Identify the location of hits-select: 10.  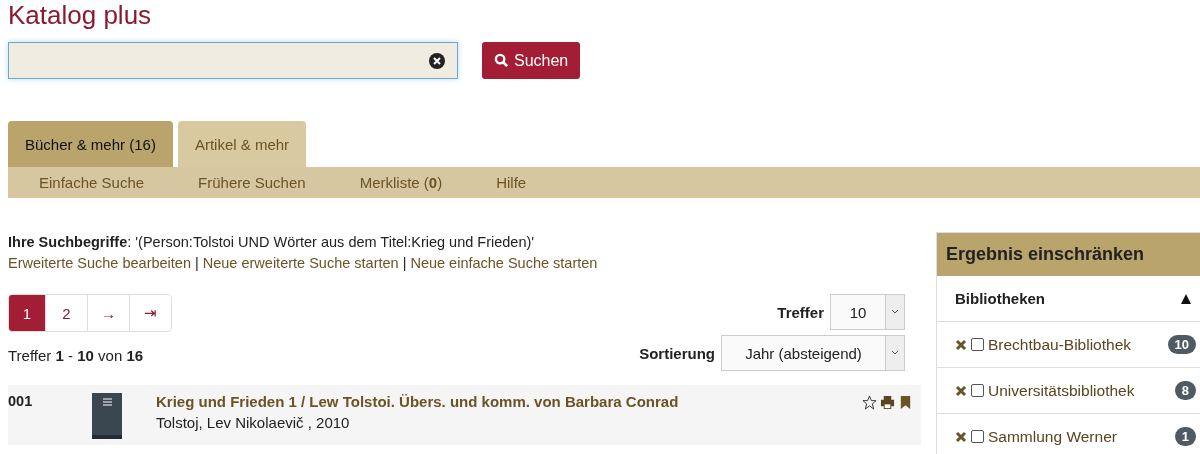
(867, 312).